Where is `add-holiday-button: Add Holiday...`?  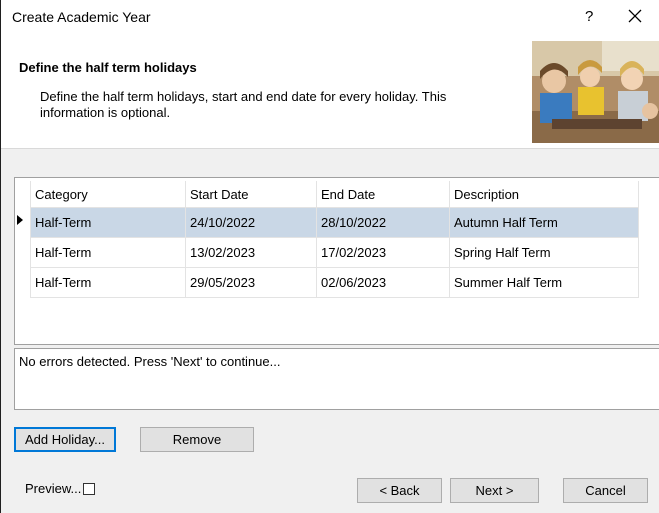 add-holiday-button: Add Holiday... is located at coordinates (65, 439).